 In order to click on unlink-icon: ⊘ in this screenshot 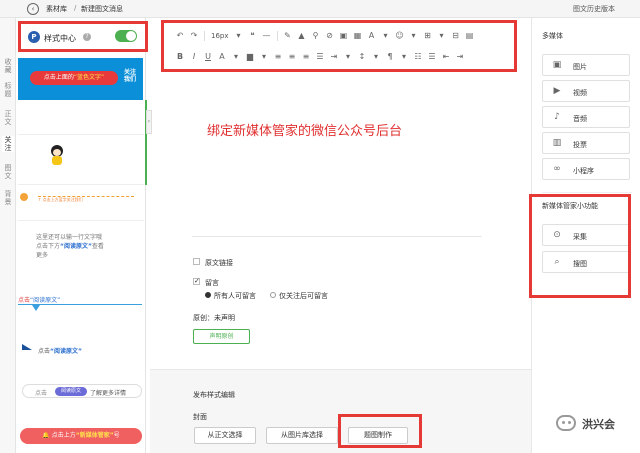, I will do `click(330, 36)`.